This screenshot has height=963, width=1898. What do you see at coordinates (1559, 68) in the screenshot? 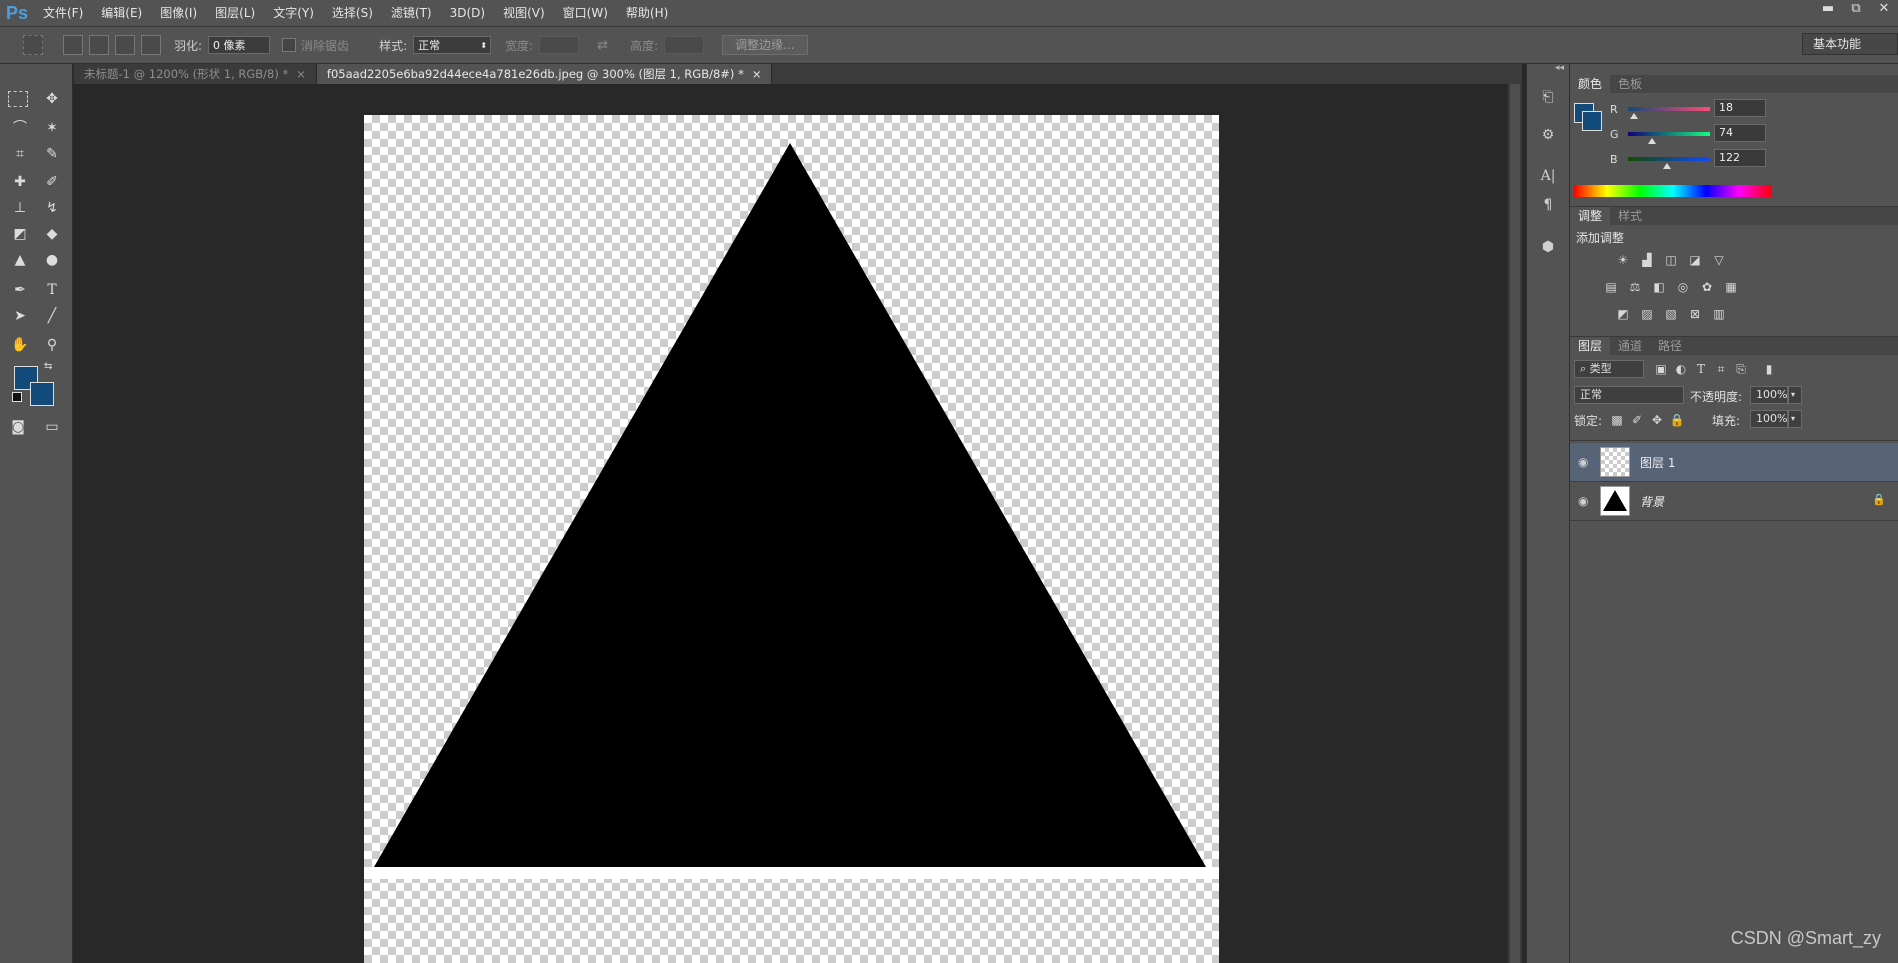
I see `collapse-arrows-icon: ◂◂` at bounding box center [1559, 68].